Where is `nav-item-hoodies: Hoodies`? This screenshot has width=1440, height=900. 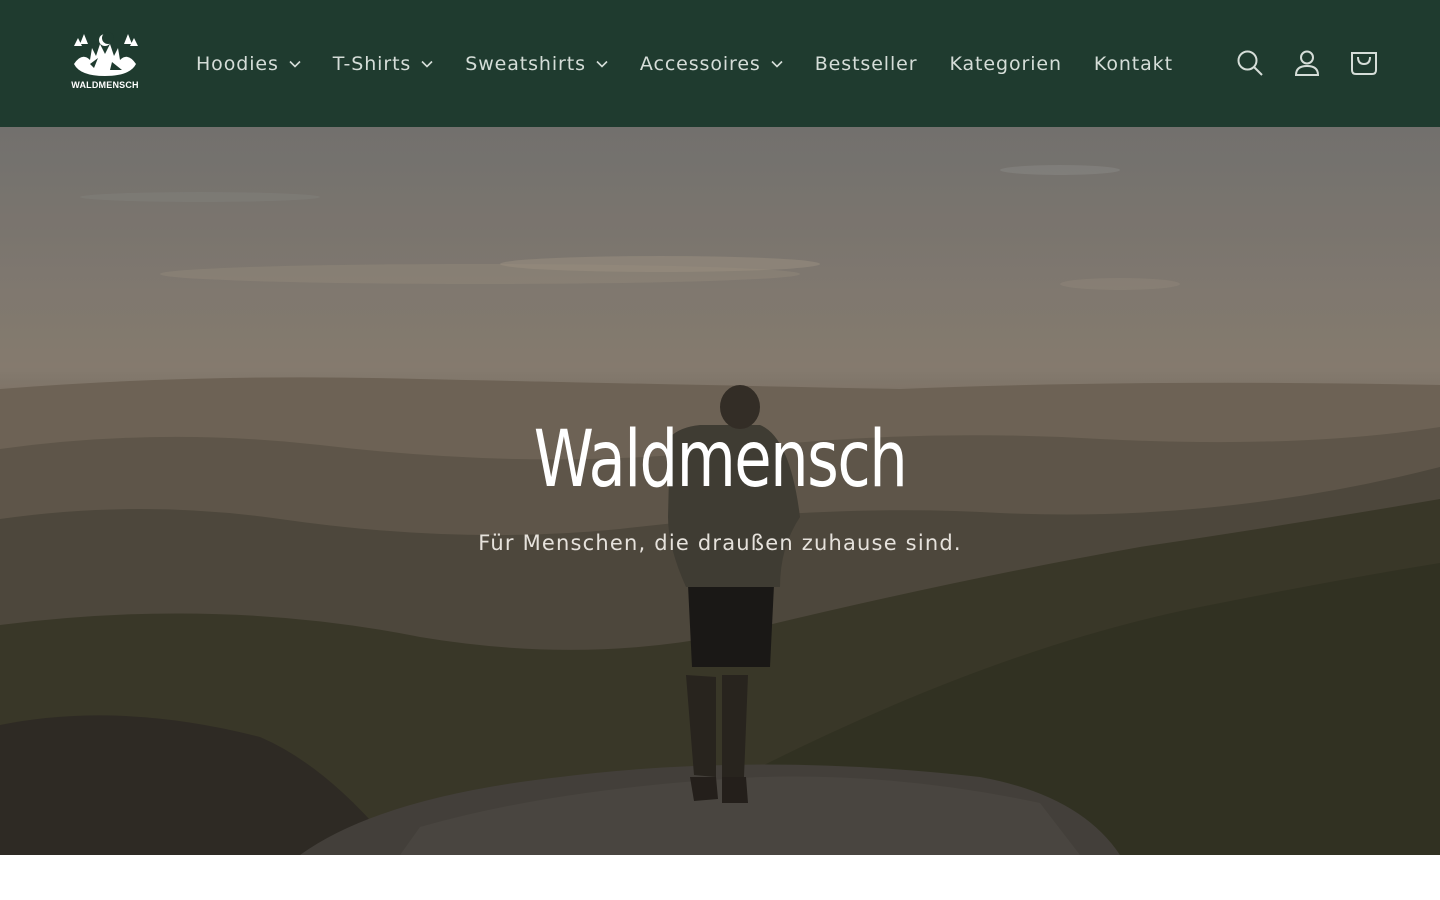 nav-item-hoodies: Hoodies is located at coordinates (248, 64).